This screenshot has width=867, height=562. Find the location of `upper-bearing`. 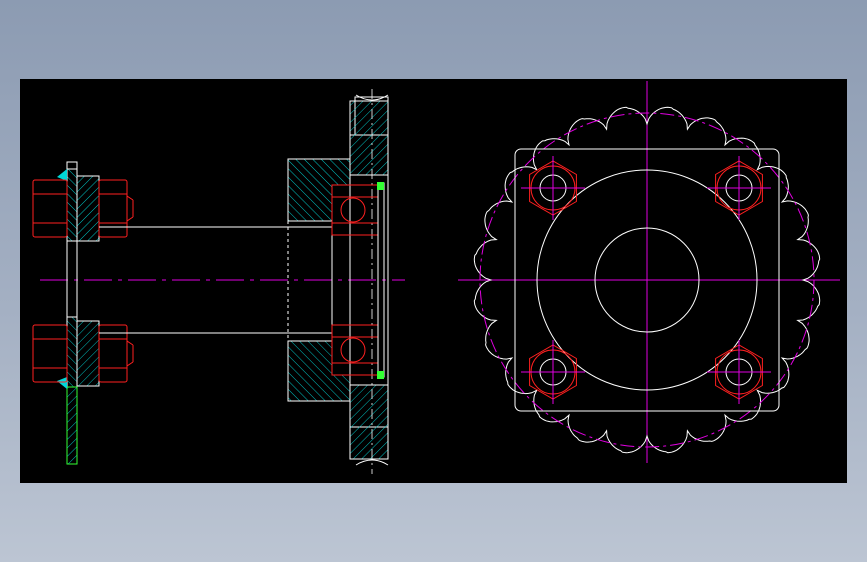

upper-bearing is located at coordinates (355, 210).